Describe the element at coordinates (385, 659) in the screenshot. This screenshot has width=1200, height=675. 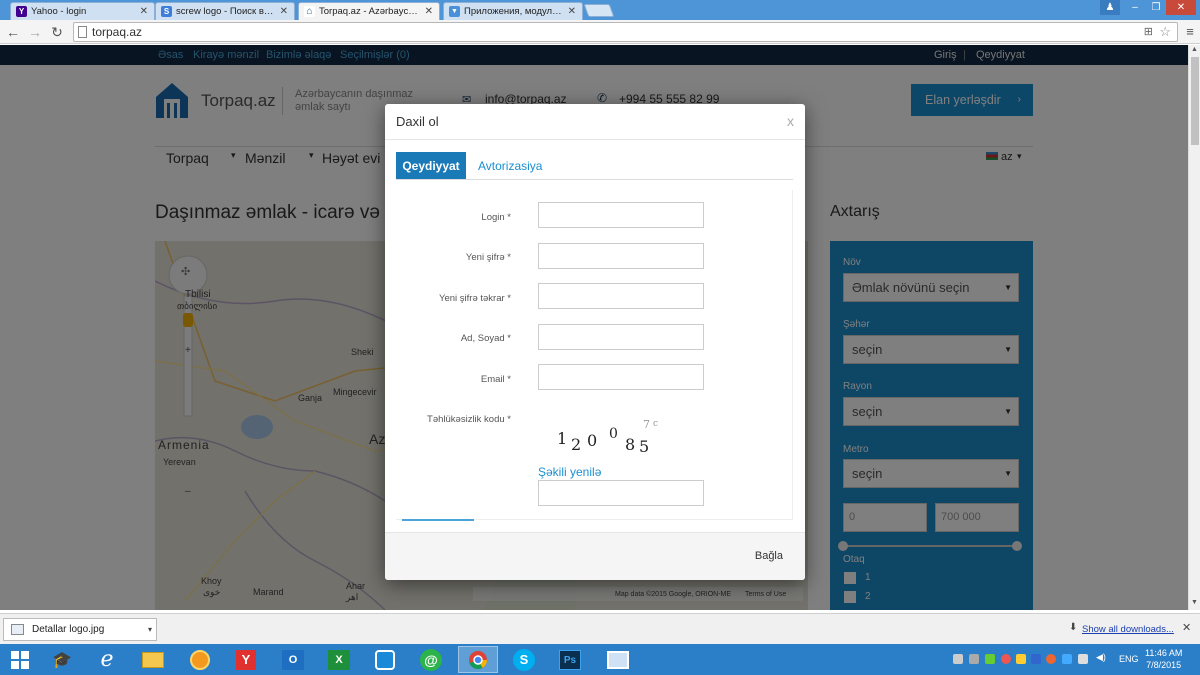
I see `teamviewer-icon` at that location.